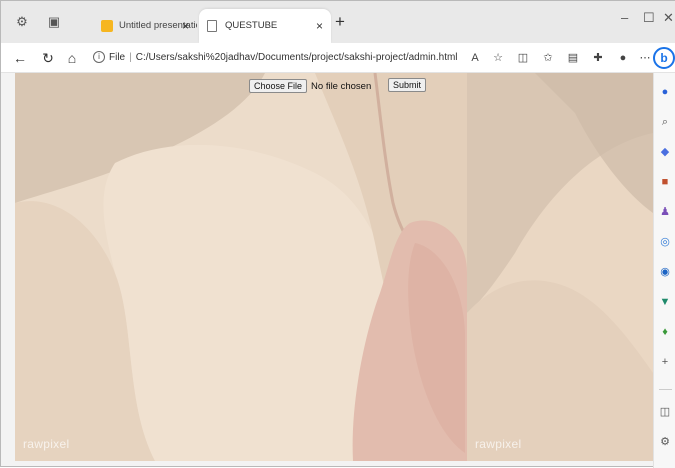 The width and height of the screenshot is (675, 468). Describe the element at coordinates (278, 86) in the screenshot. I see `choose-file-button: Choose File` at that location.